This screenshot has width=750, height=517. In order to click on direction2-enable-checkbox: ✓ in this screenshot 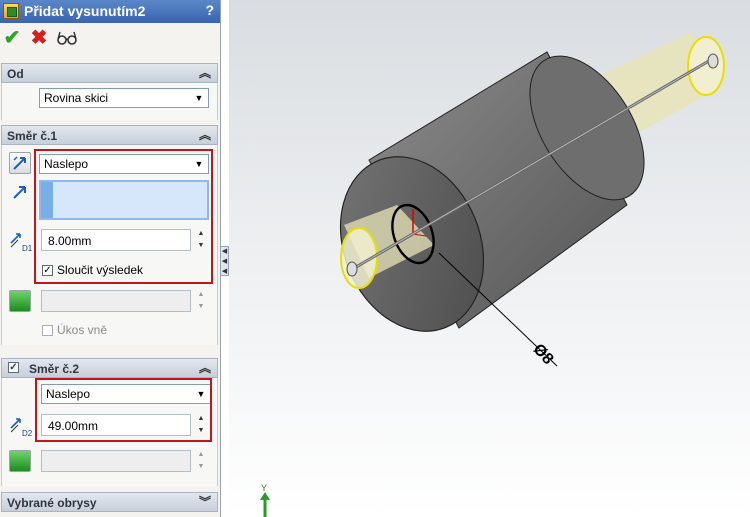, I will do `click(13, 367)`.